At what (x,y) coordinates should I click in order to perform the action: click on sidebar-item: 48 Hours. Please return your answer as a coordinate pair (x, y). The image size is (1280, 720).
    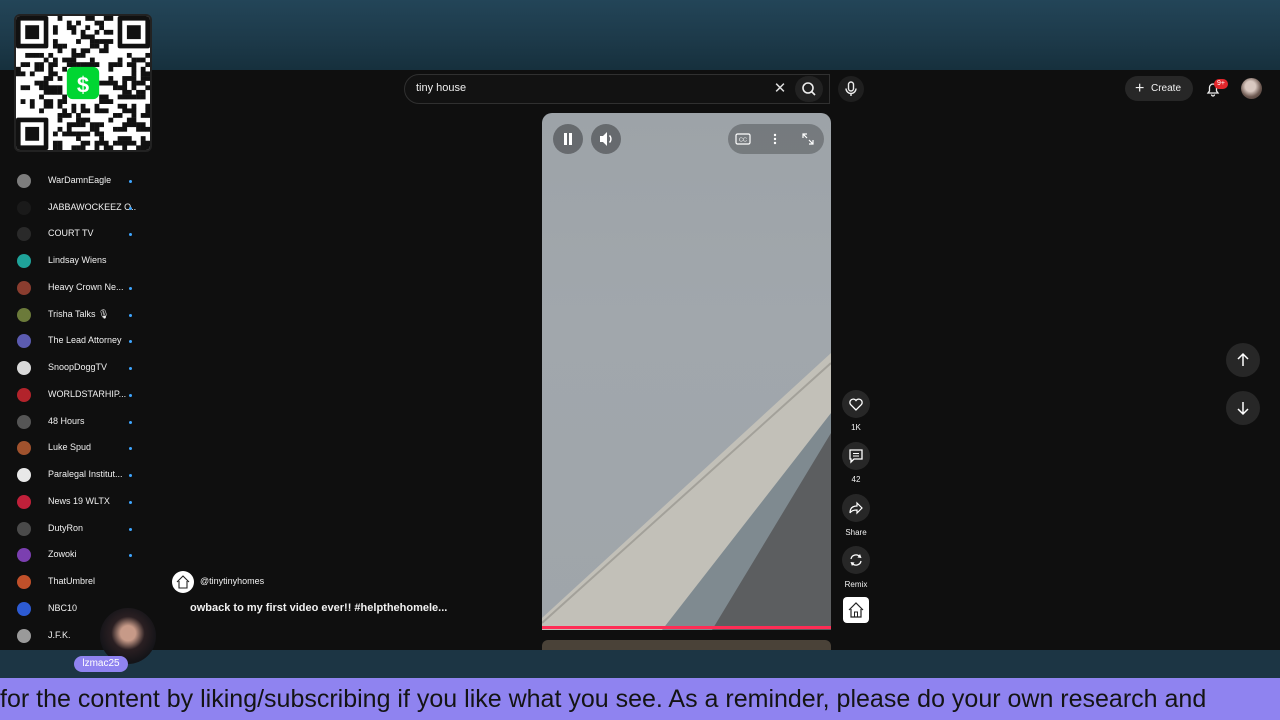
    Looking at the image, I should click on (75, 422).